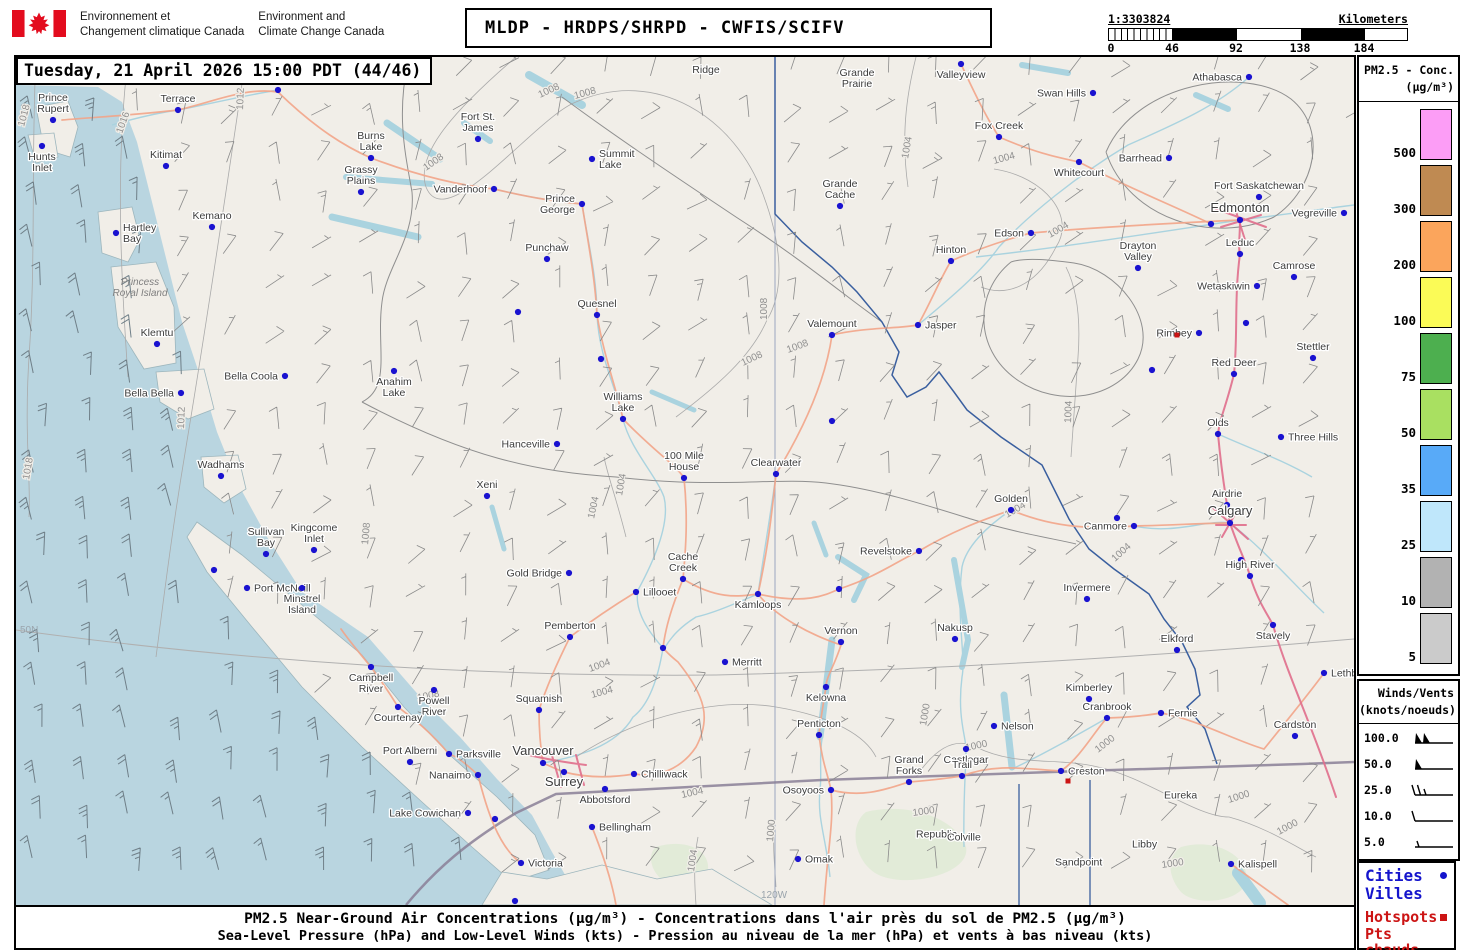  I want to click on pm25-level-value: 300, so click(1404, 208).